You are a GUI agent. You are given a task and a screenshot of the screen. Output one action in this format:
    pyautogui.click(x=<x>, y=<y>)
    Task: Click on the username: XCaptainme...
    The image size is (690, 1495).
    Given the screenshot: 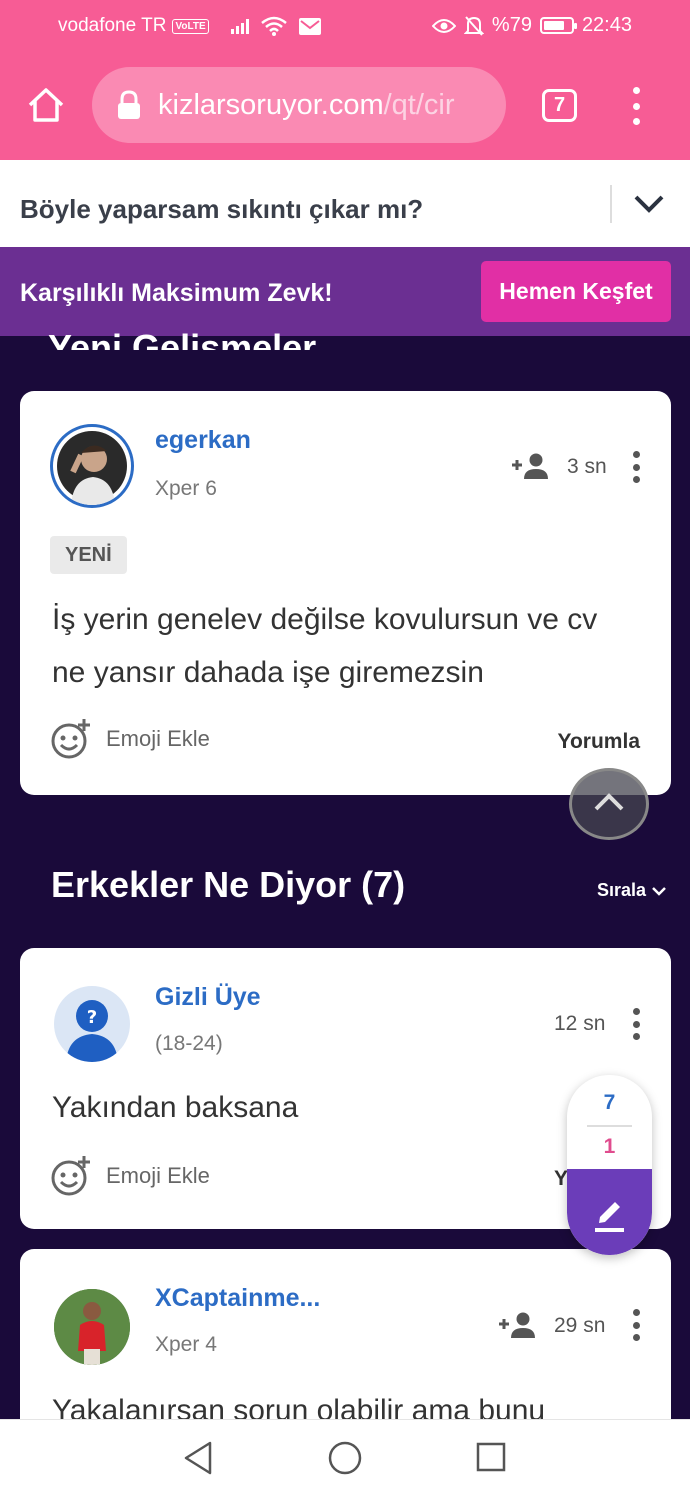 What is the action you would take?
    pyautogui.click(x=237, y=1298)
    